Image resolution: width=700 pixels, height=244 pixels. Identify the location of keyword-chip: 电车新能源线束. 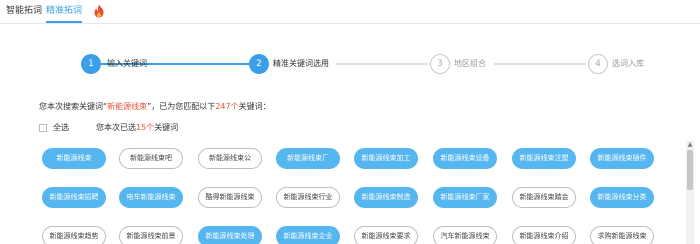
(151, 197).